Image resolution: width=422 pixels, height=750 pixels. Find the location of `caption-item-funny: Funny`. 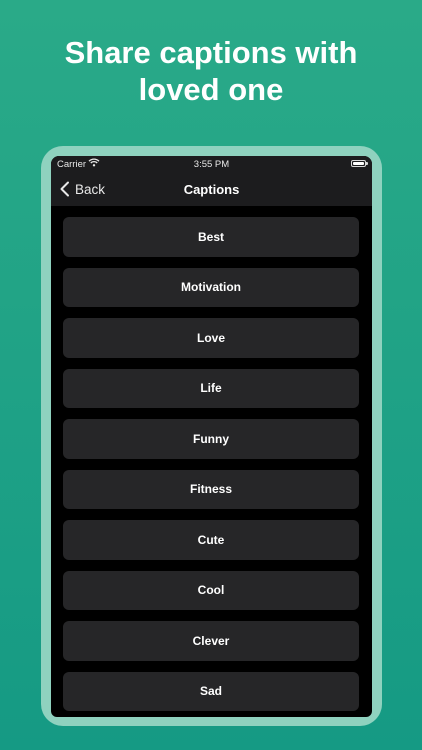

caption-item-funny: Funny is located at coordinates (211, 439).